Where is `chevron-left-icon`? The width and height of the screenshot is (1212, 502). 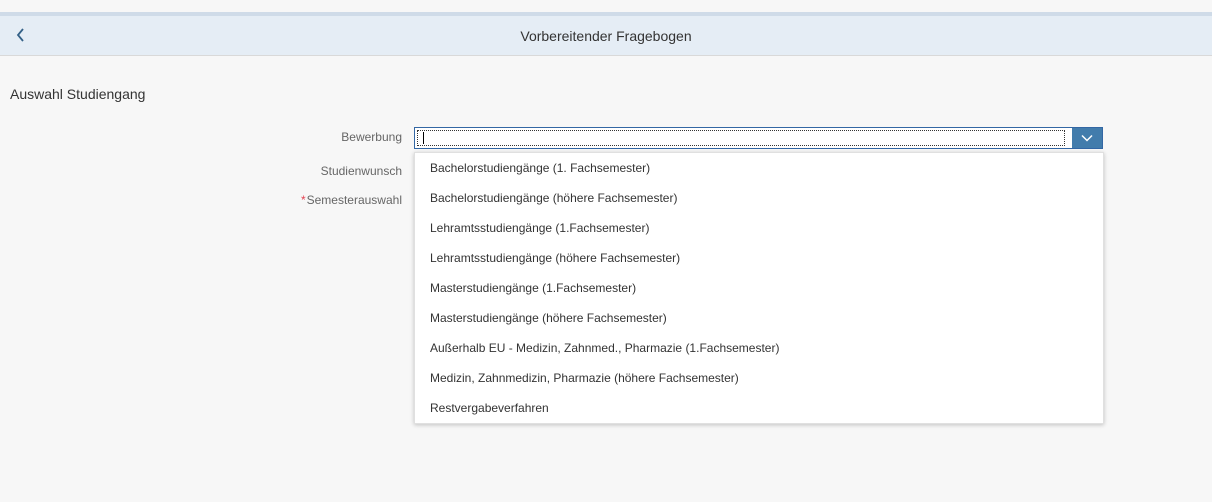
chevron-left-icon is located at coordinates (20, 35).